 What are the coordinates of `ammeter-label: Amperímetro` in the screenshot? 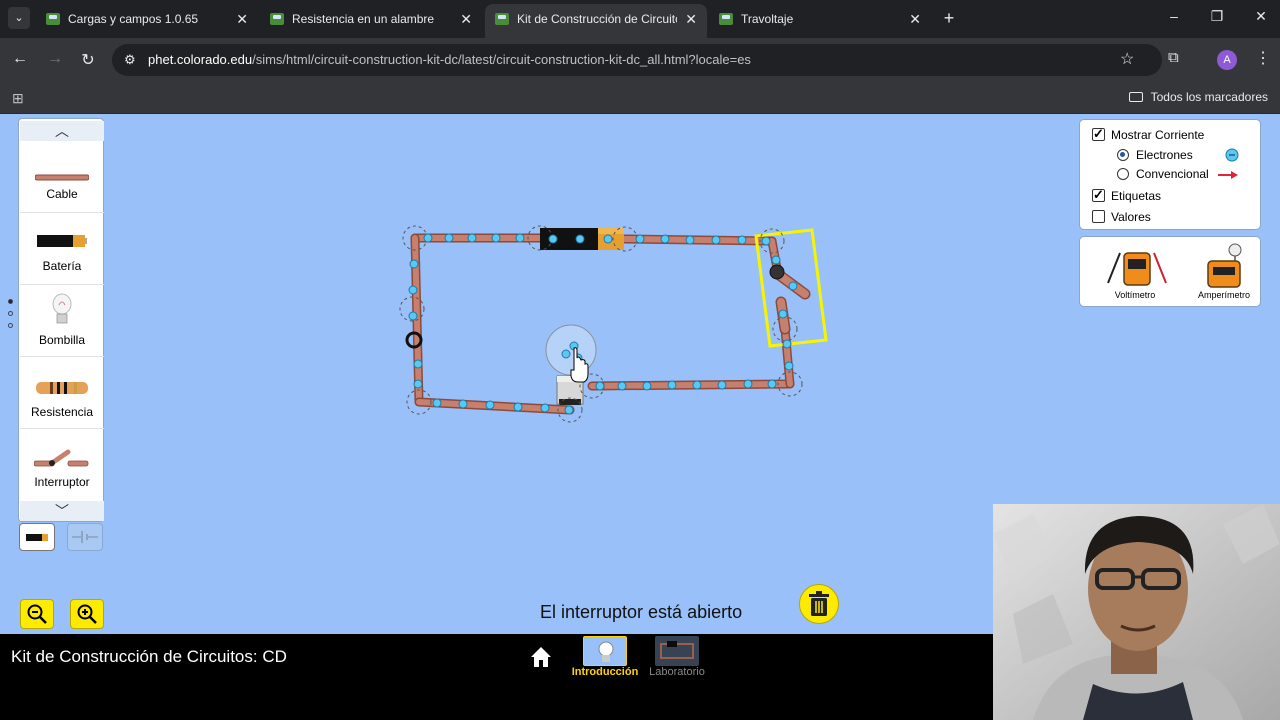 It's located at (1223, 295).